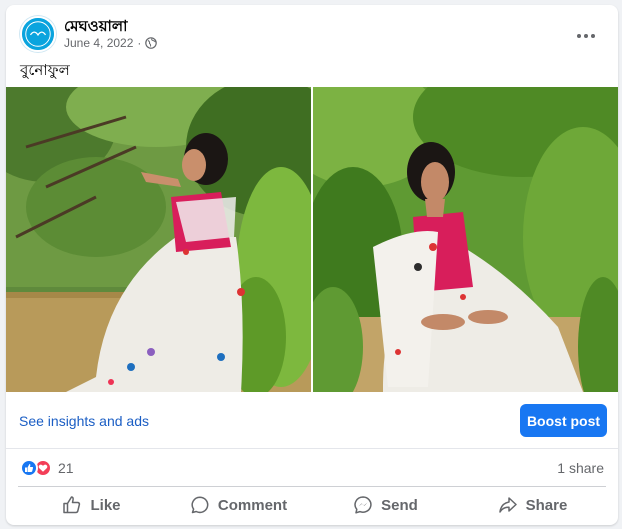  I want to click on see-insights-link: See insights and ads, so click(84, 421).